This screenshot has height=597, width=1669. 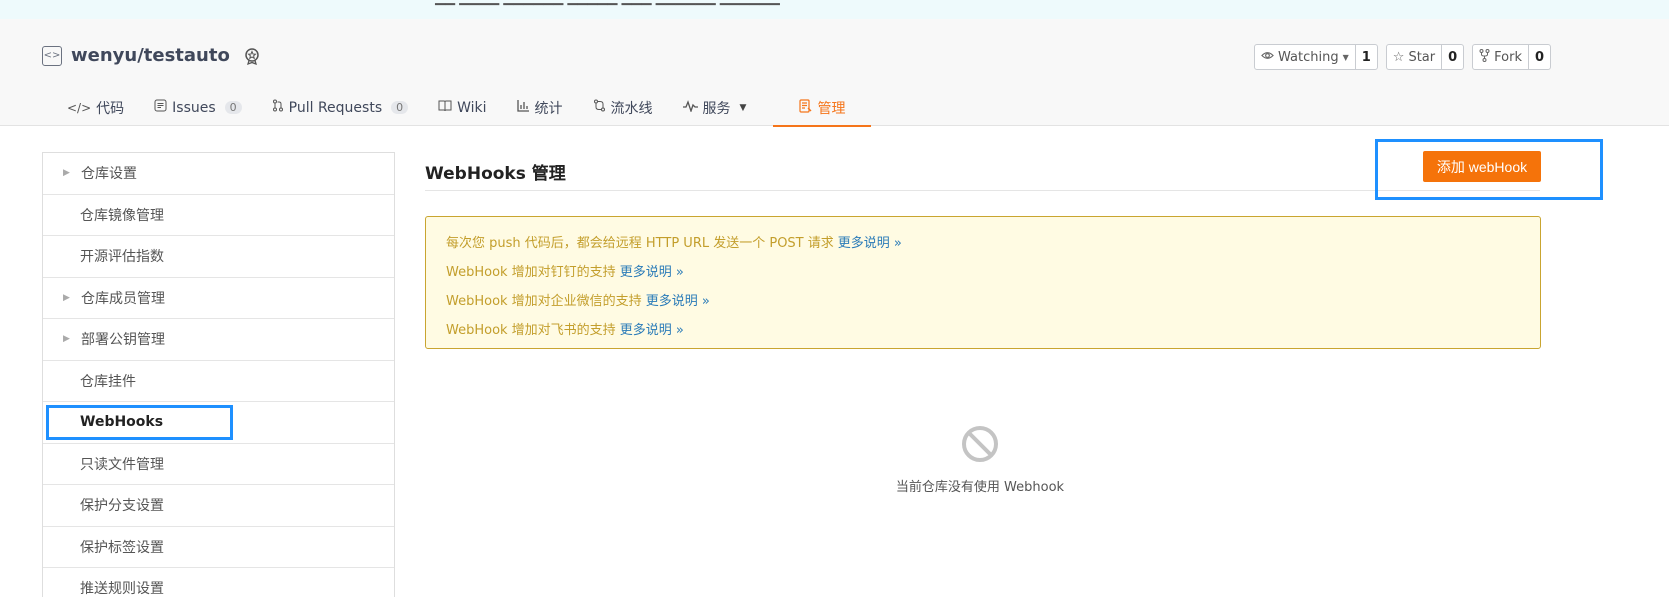 What do you see at coordinates (122, 215) in the screenshot?
I see `sidebar-item-label: 仓库镜像管理` at bounding box center [122, 215].